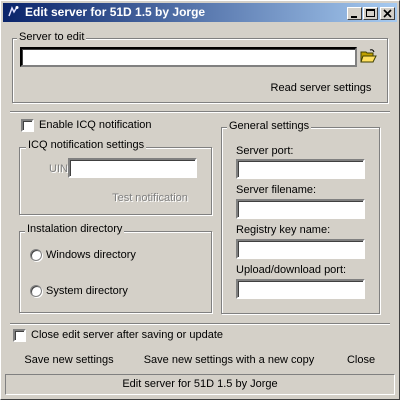 Image resolution: width=400 pixels, height=400 pixels. Describe the element at coordinates (265, 151) in the screenshot. I see `server-port-label: Server port:` at that location.